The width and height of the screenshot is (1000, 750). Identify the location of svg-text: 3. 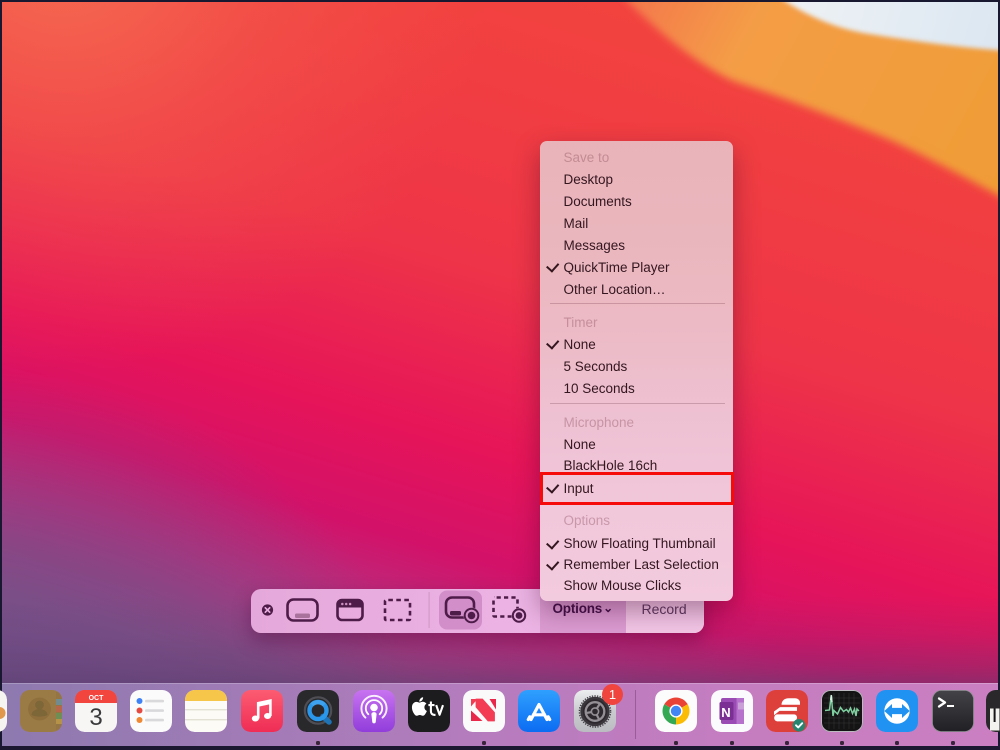
(95, 717).